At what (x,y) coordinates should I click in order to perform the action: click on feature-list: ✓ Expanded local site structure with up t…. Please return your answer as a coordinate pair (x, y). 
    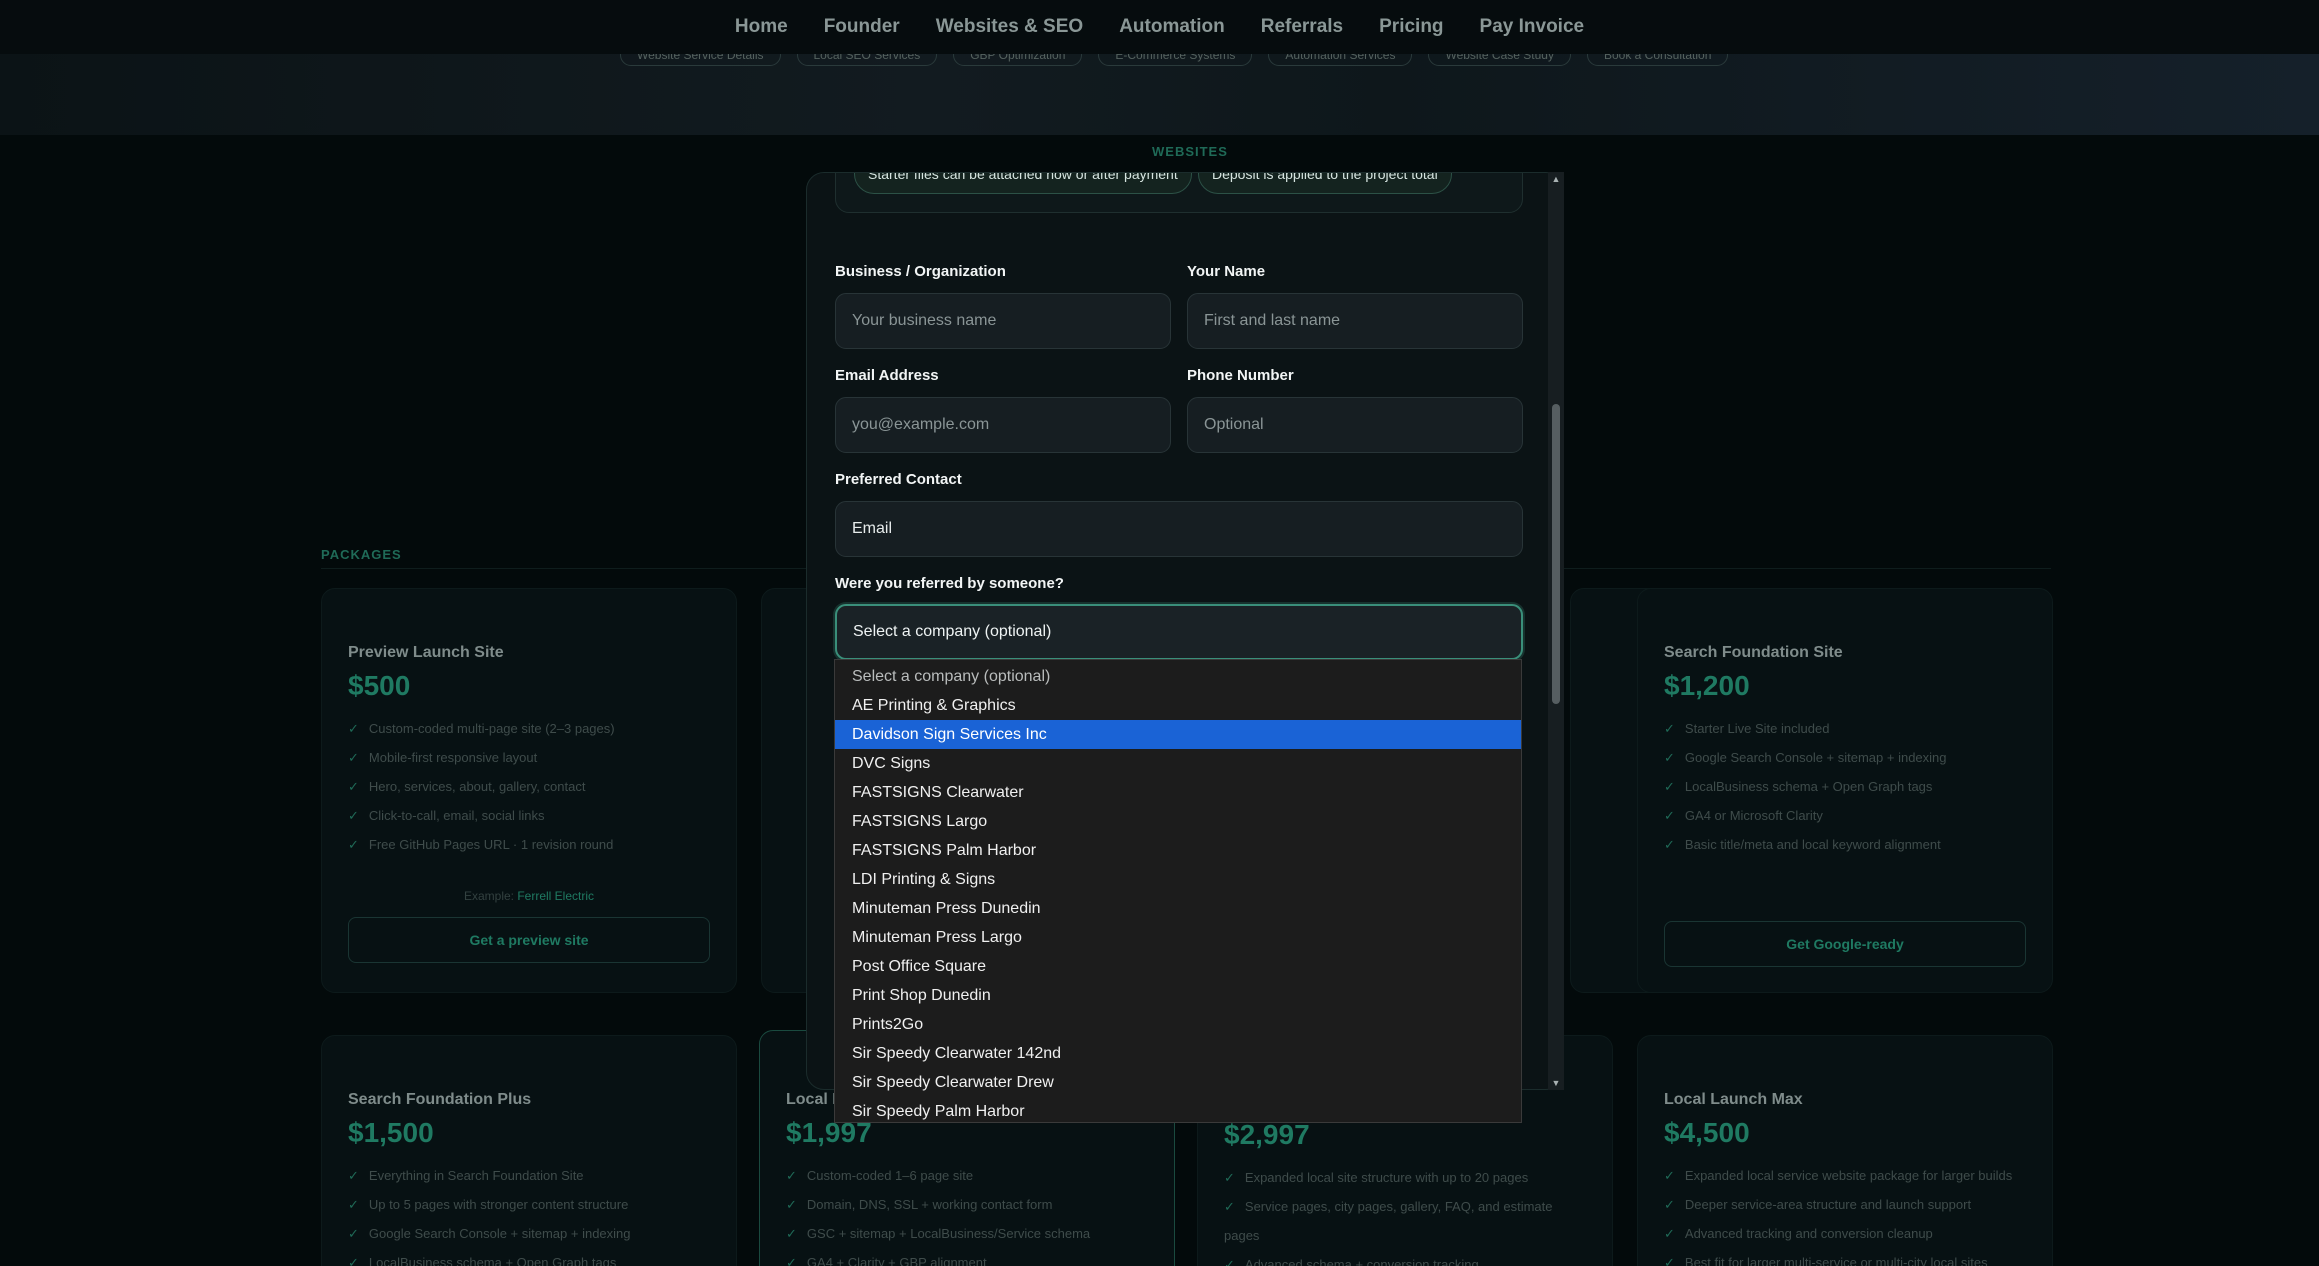
    Looking at the image, I should click on (1405, 1214).